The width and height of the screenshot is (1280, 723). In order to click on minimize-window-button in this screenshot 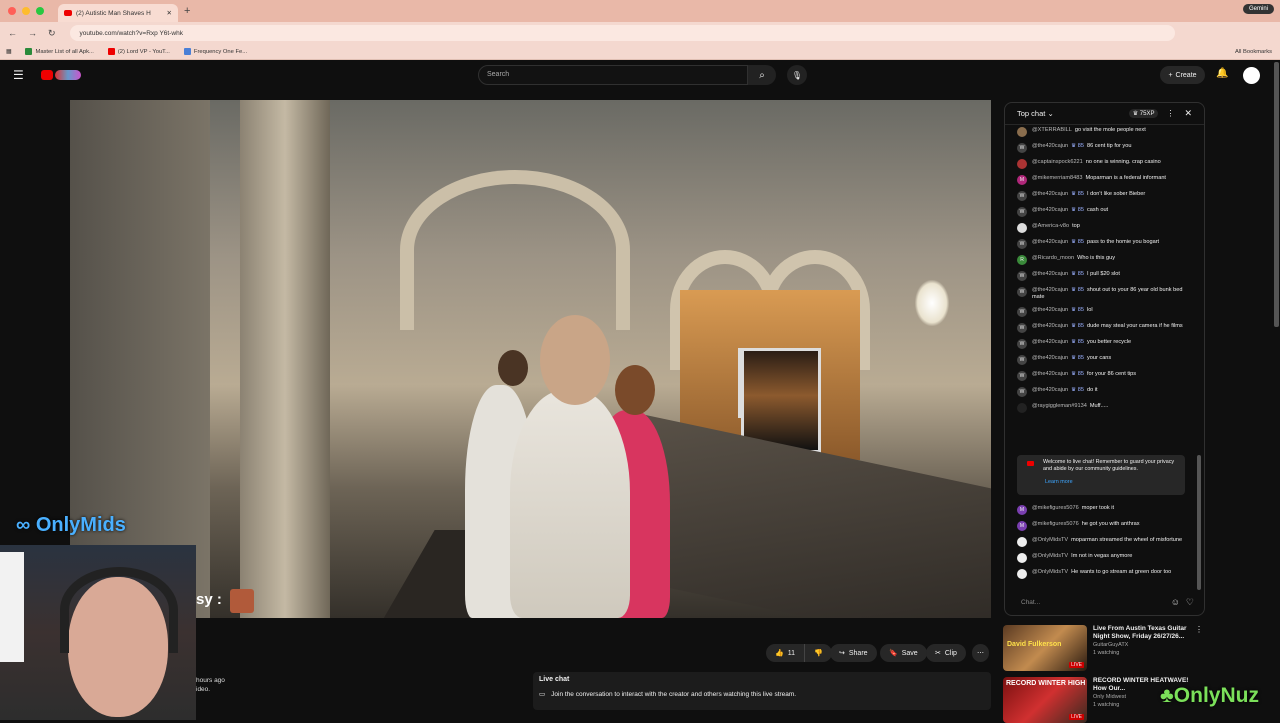, I will do `click(26, 11)`.